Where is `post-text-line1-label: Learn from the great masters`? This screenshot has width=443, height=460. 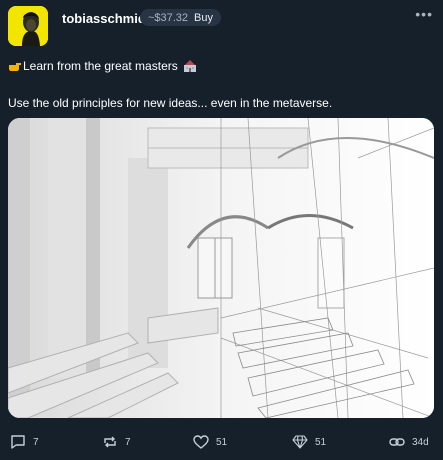 post-text-line1-label: Learn from the great masters is located at coordinates (100, 66).